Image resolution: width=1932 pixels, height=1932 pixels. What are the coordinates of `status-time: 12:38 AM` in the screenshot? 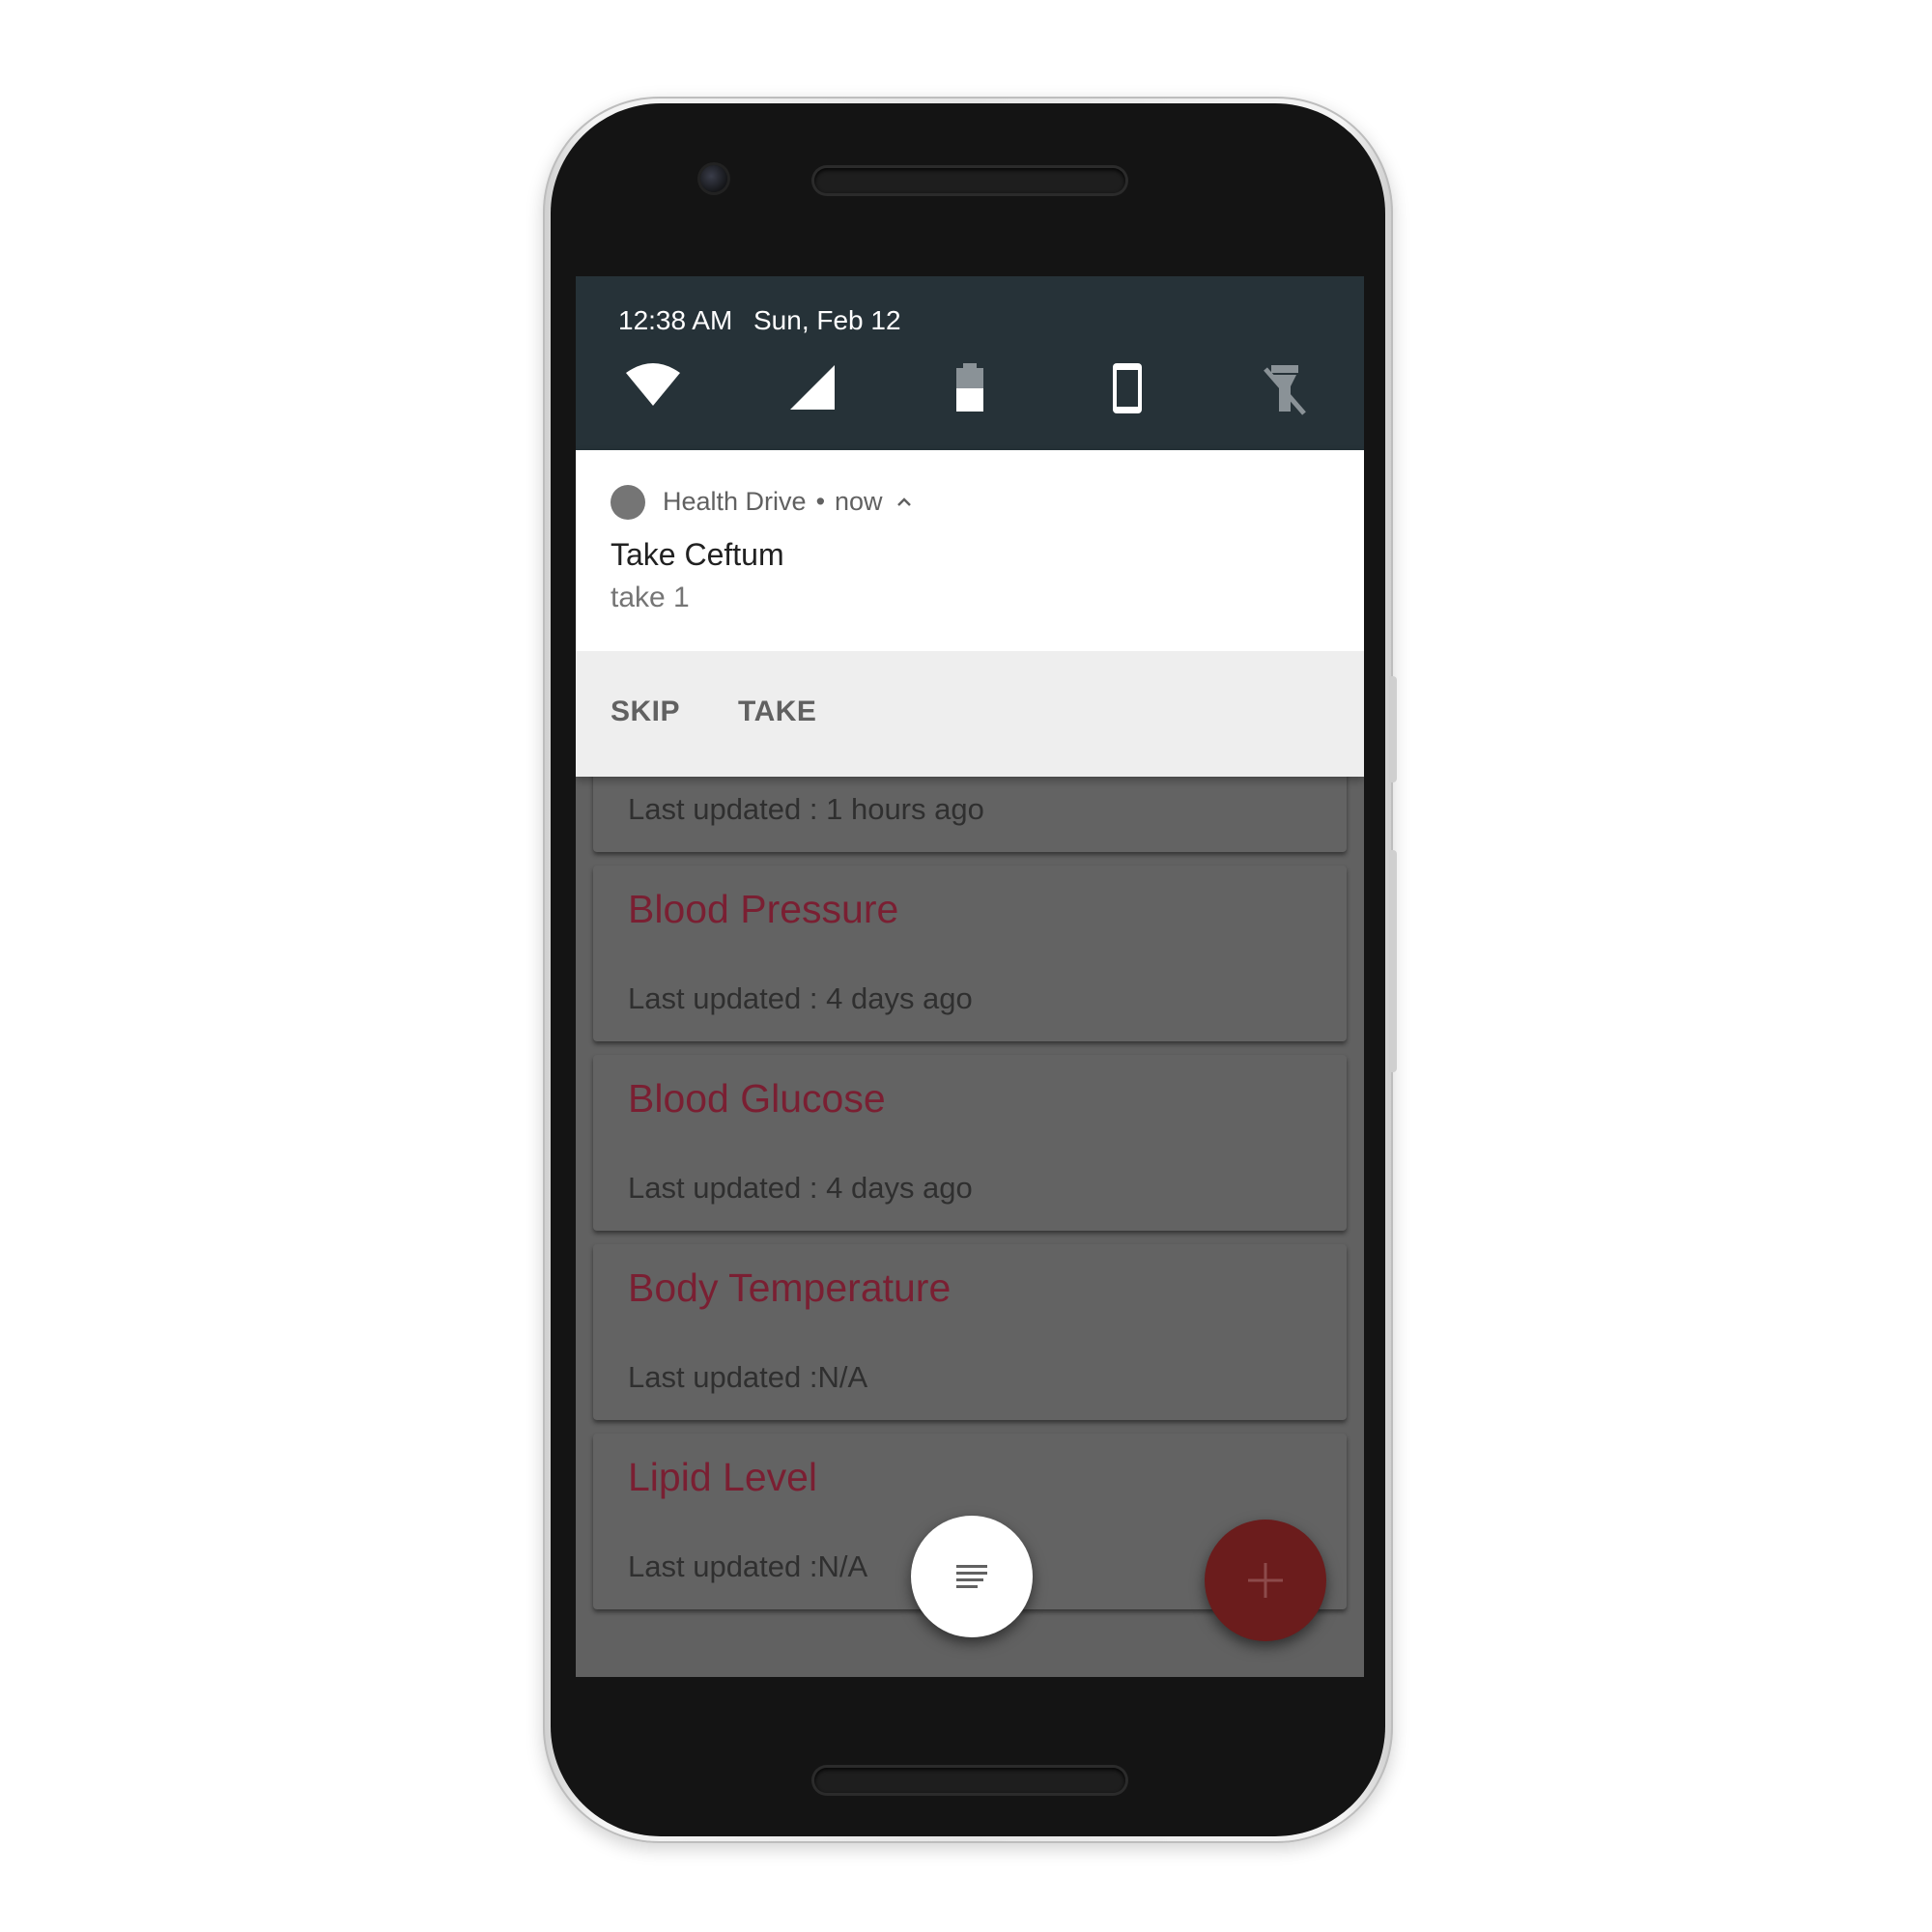 It's located at (675, 320).